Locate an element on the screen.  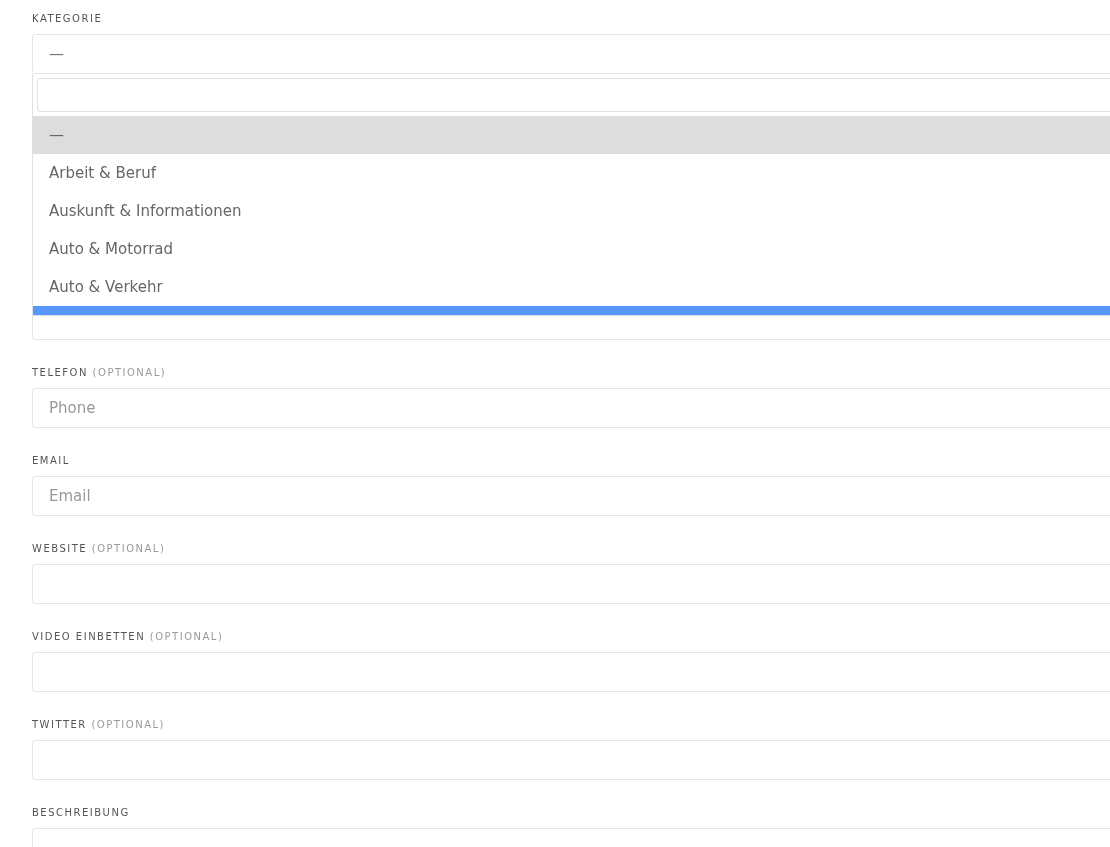
input-field: Phone is located at coordinates (571, 408).